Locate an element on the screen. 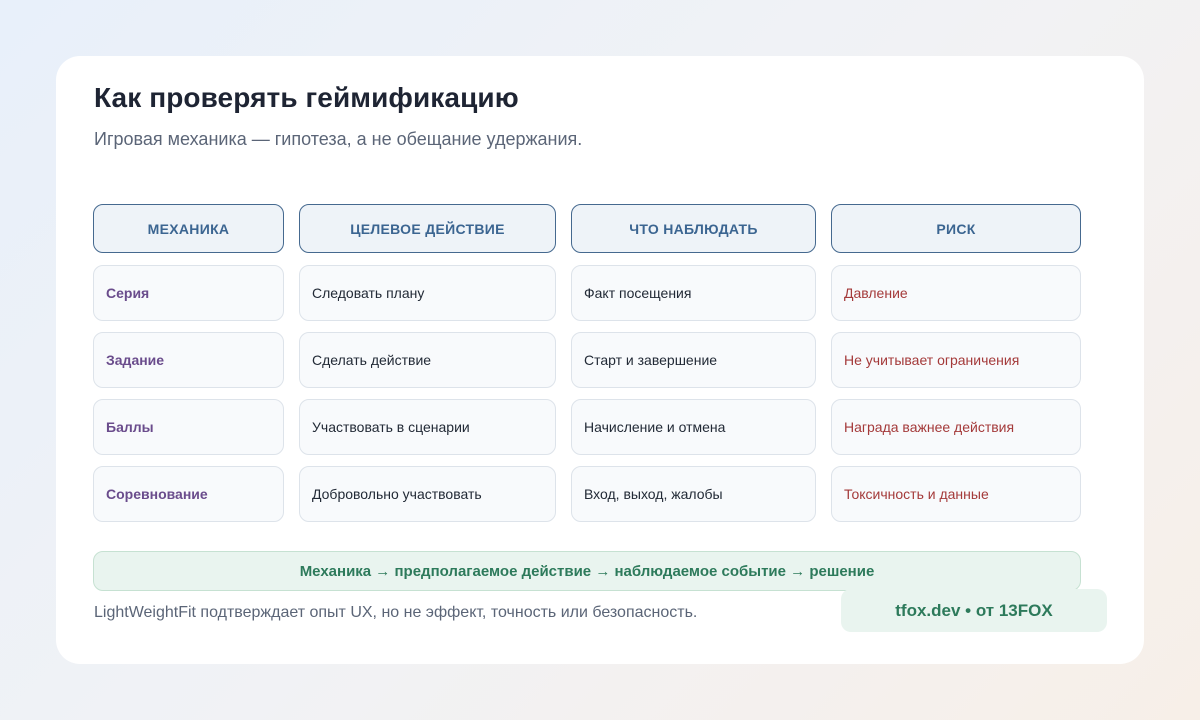 Image resolution: width=1200 pixels, height=720 pixels. cell-target-action: Участвовать в сценарии is located at coordinates (427, 427).